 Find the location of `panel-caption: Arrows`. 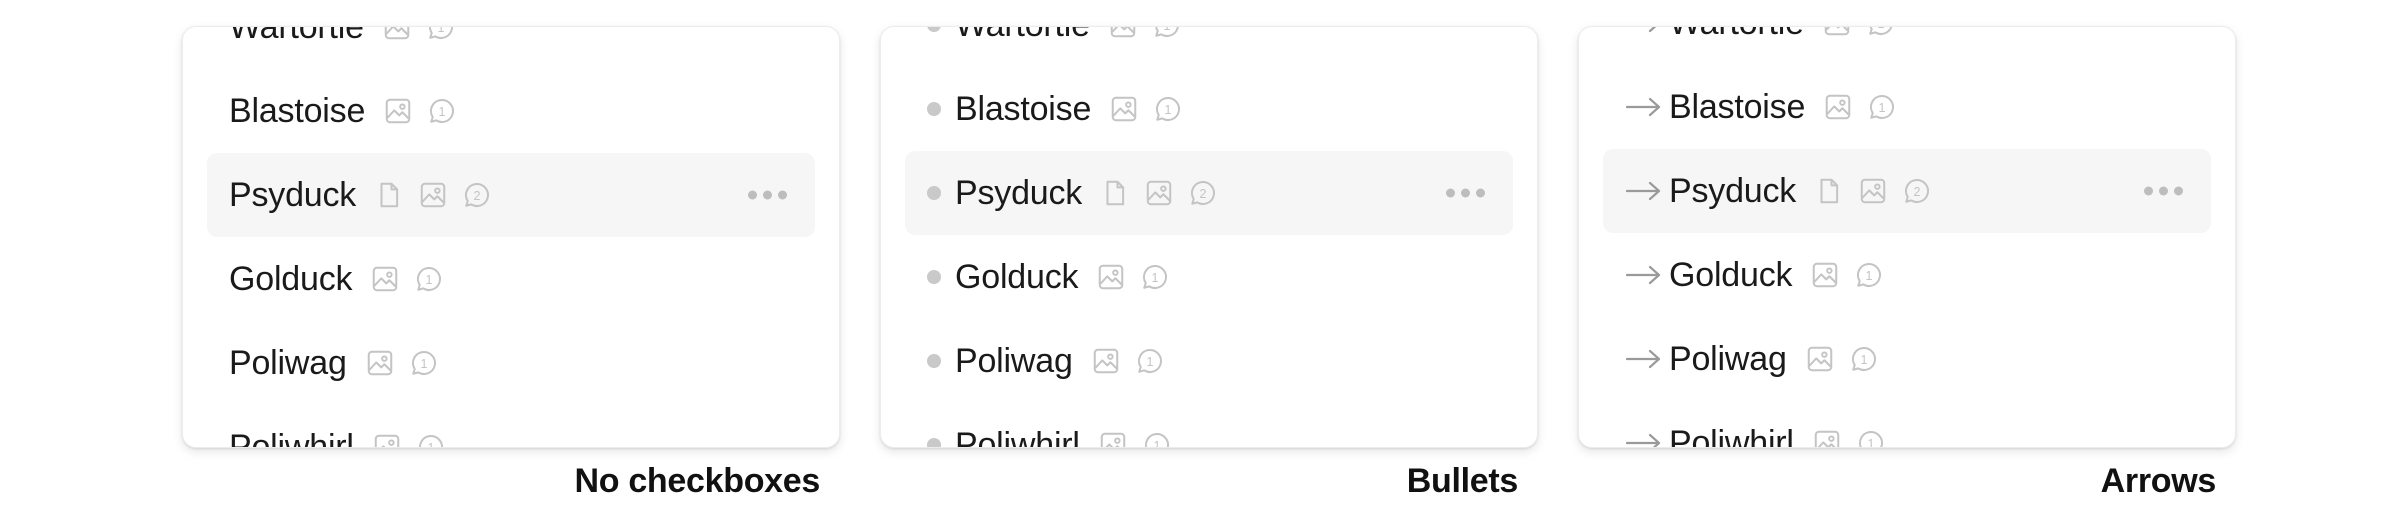

panel-caption: Arrows is located at coordinates (2158, 481).